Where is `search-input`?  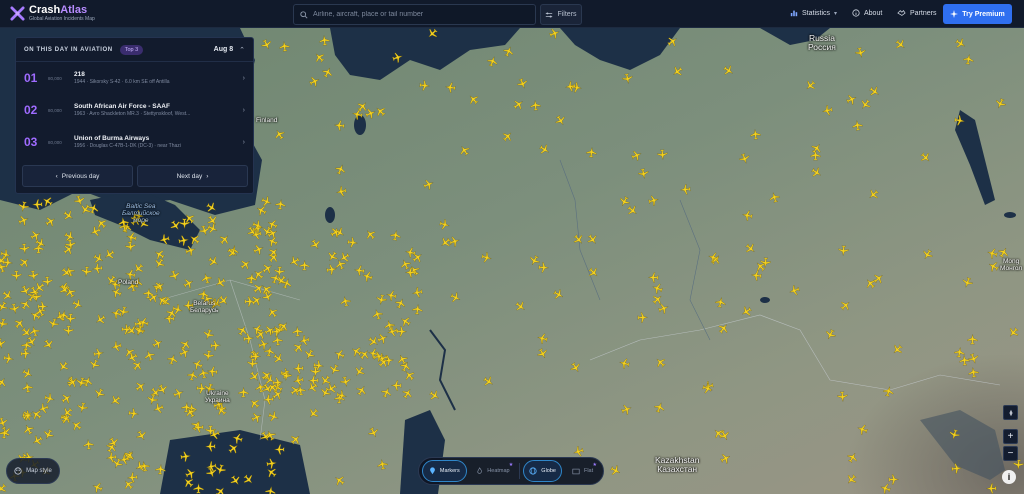
search-input is located at coordinates (418, 14).